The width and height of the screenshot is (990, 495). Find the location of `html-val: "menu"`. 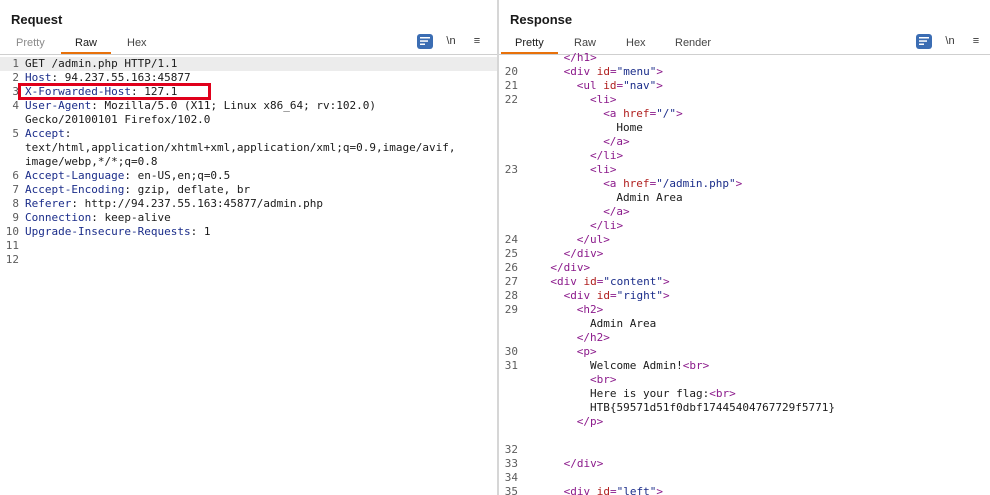

html-val: "menu" is located at coordinates (636, 71).